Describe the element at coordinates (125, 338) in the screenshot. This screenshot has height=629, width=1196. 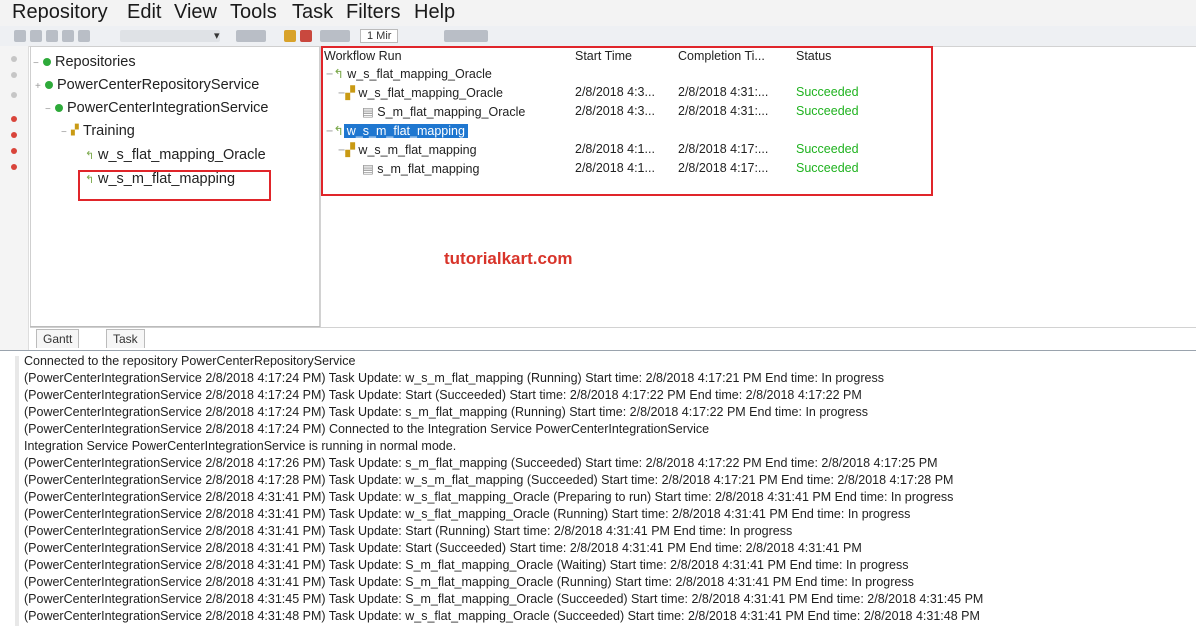
I see `tab-task: Task` at that location.